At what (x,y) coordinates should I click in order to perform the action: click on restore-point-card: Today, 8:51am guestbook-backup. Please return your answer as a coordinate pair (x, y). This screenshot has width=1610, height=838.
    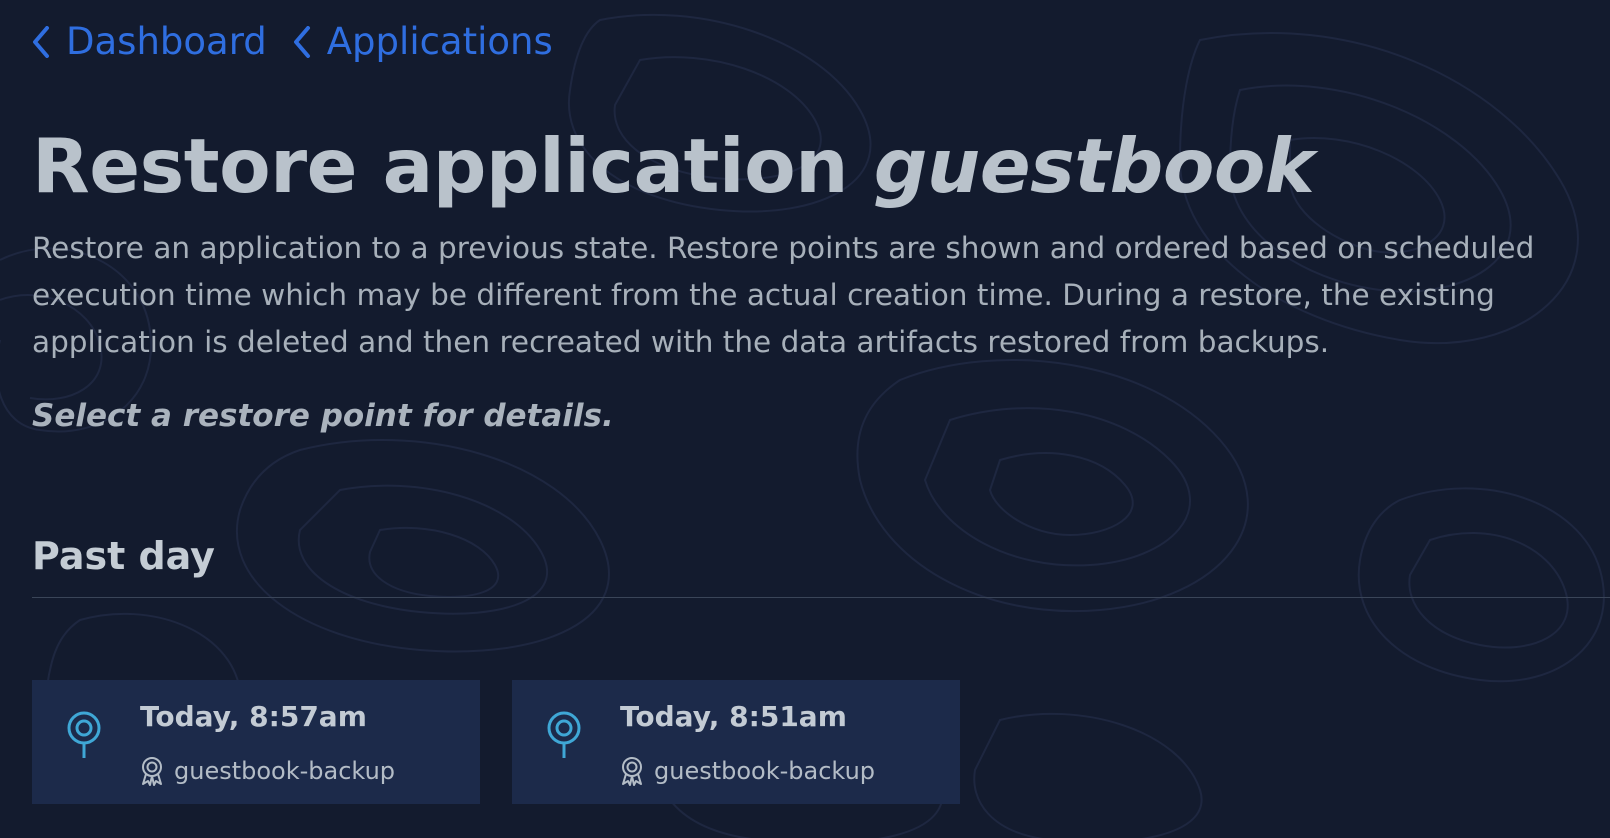
    Looking at the image, I should click on (736, 742).